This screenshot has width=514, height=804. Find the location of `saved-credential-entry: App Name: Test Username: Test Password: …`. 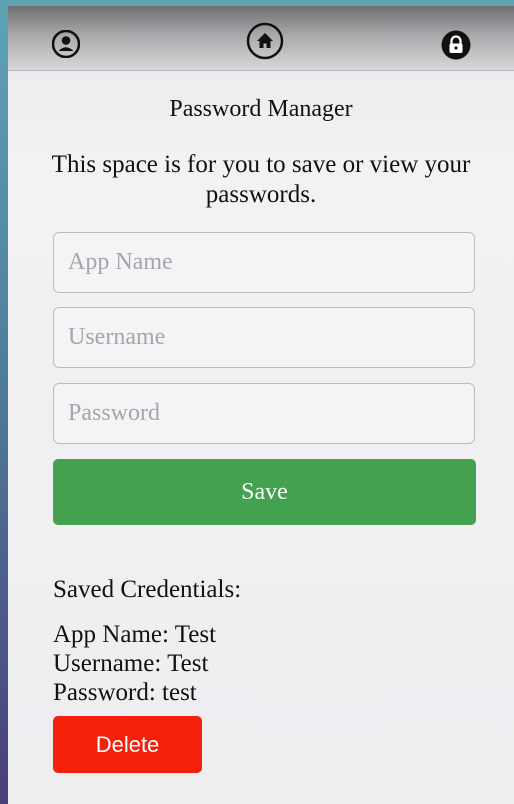

saved-credential-entry: App Name: Test Username: Test Password: … is located at coordinates (134, 663).